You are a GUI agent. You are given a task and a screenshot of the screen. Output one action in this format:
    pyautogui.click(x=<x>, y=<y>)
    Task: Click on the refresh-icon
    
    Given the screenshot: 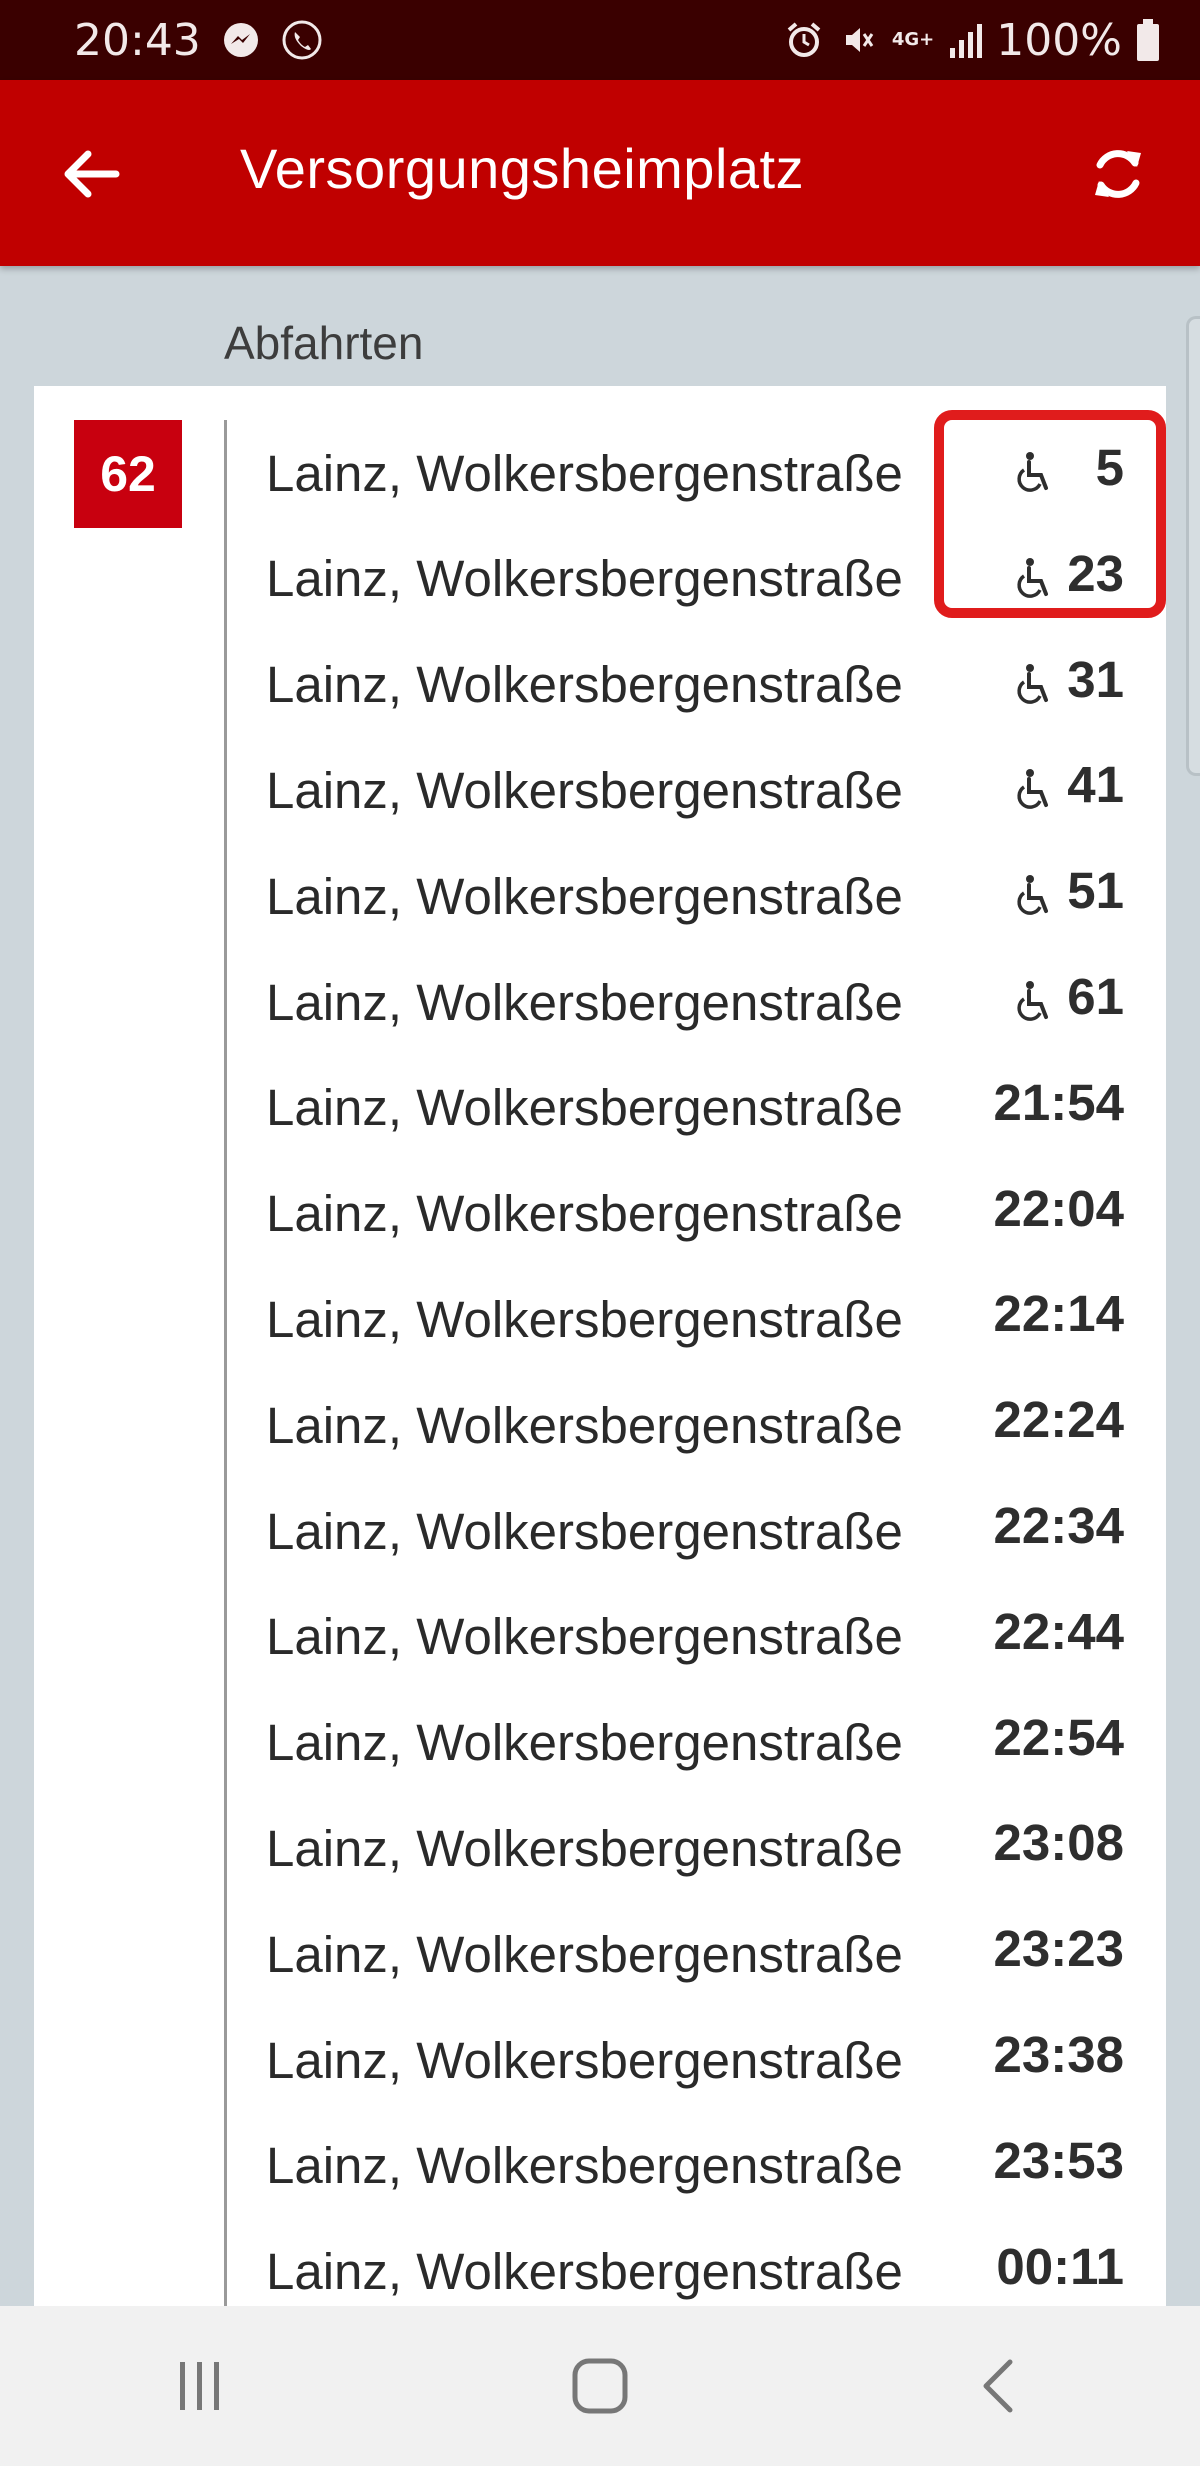 What is the action you would take?
    pyautogui.click(x=1118, y=174)
    